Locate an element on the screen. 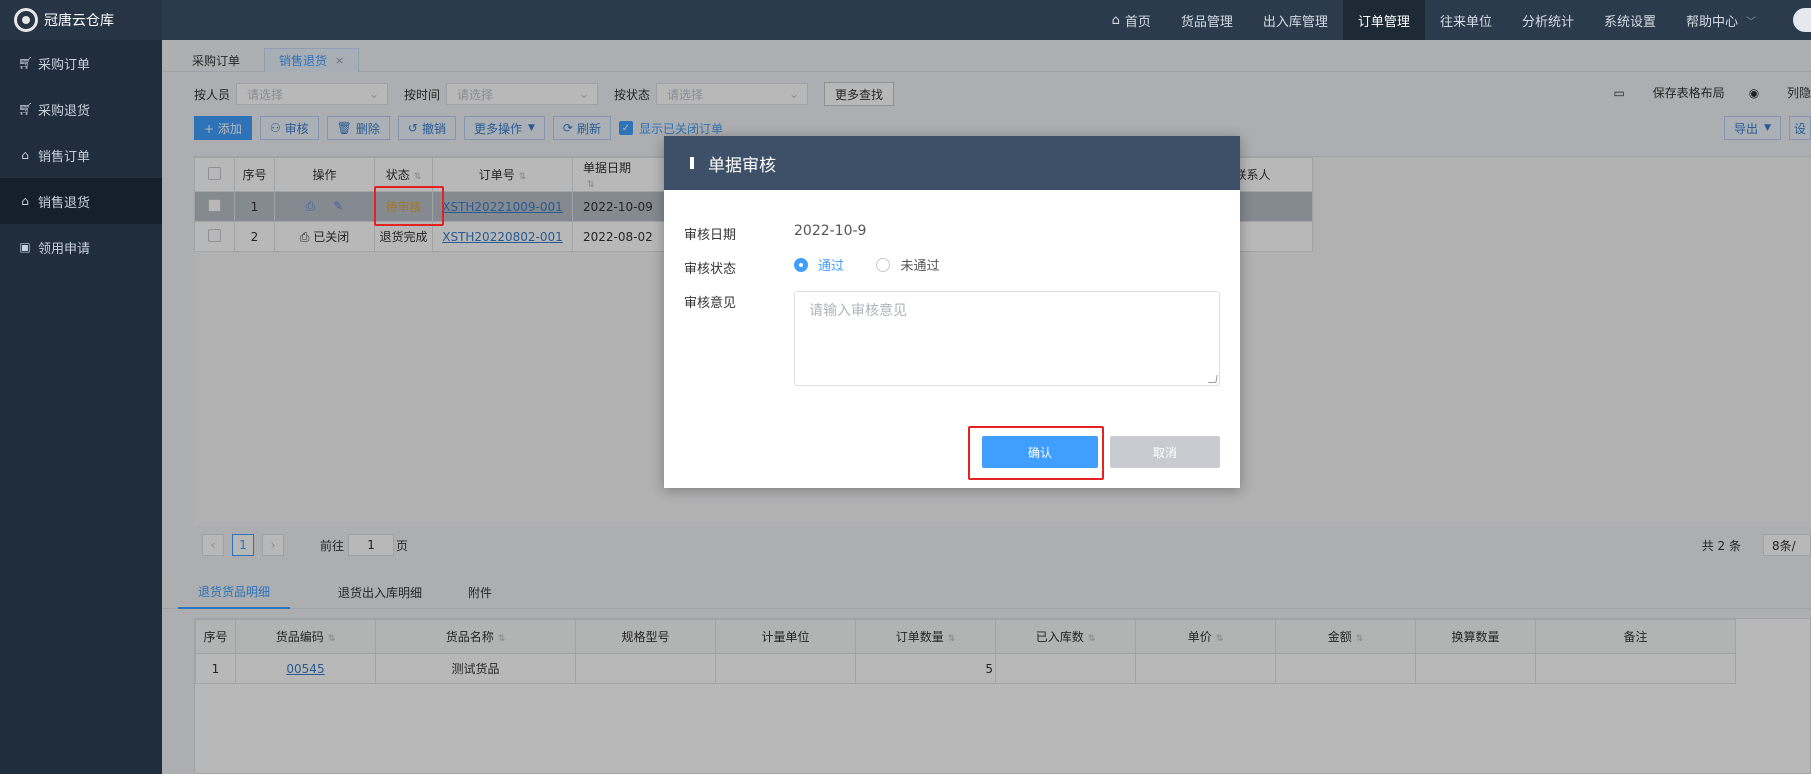 This screenshot has width=1811, height=774. nav-label: 系统设置 is located at coordinates (1629, 22).